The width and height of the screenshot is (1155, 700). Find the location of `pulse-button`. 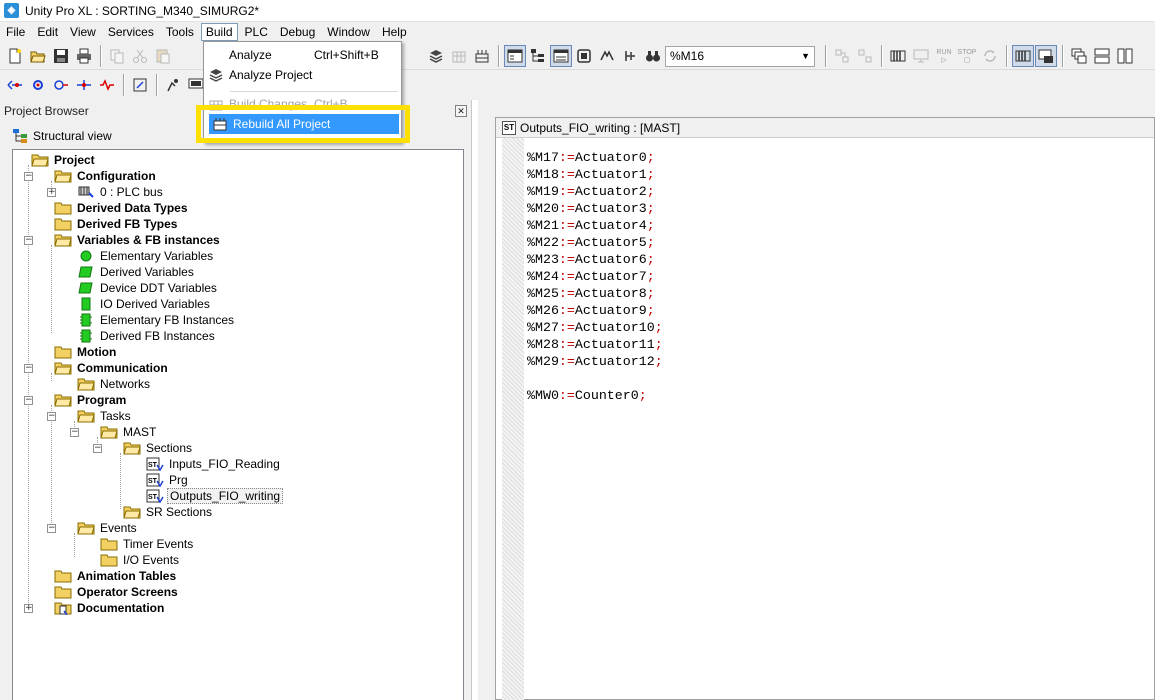

pulse-button is located at coordinates (107, 85).